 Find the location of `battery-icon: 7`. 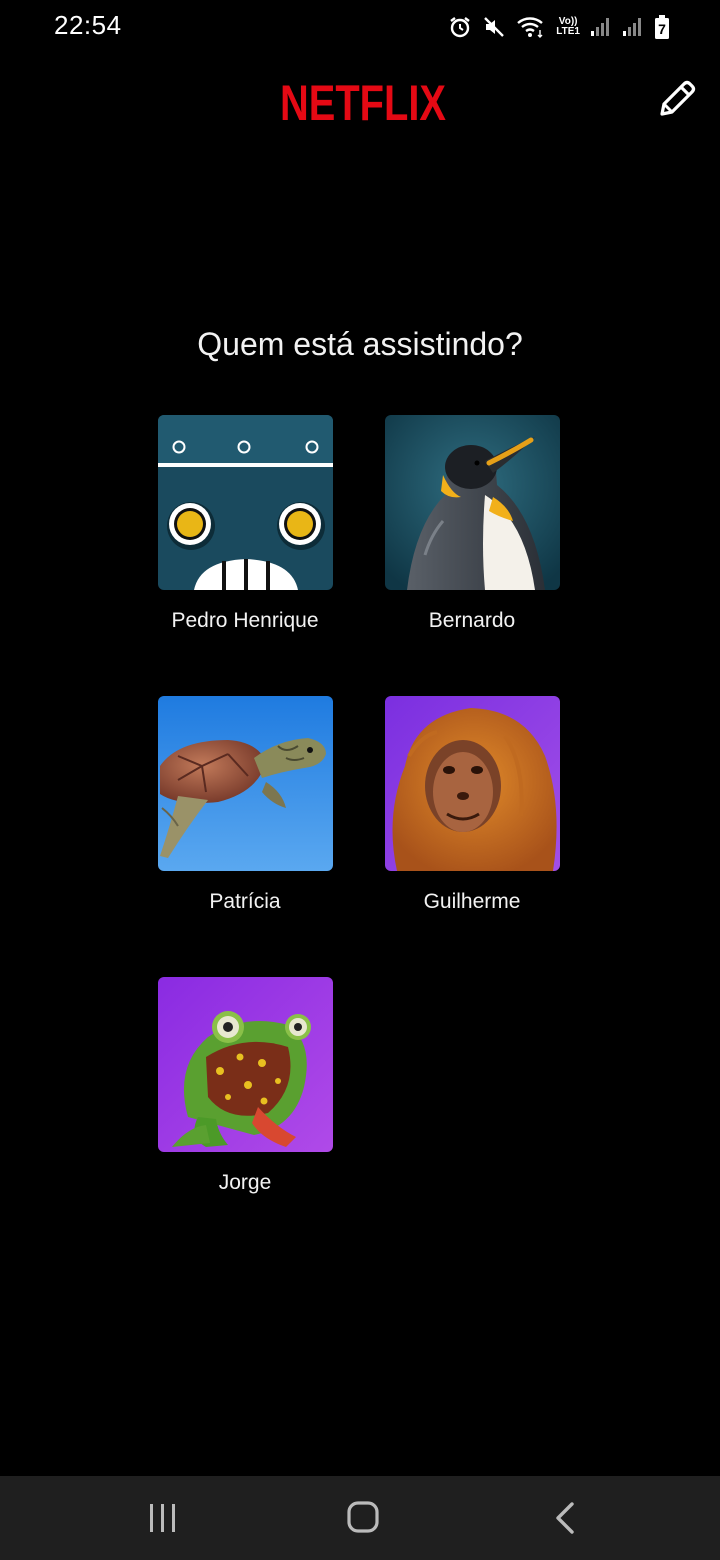

battery-icon: 7 is located at coordinates (662, 27).